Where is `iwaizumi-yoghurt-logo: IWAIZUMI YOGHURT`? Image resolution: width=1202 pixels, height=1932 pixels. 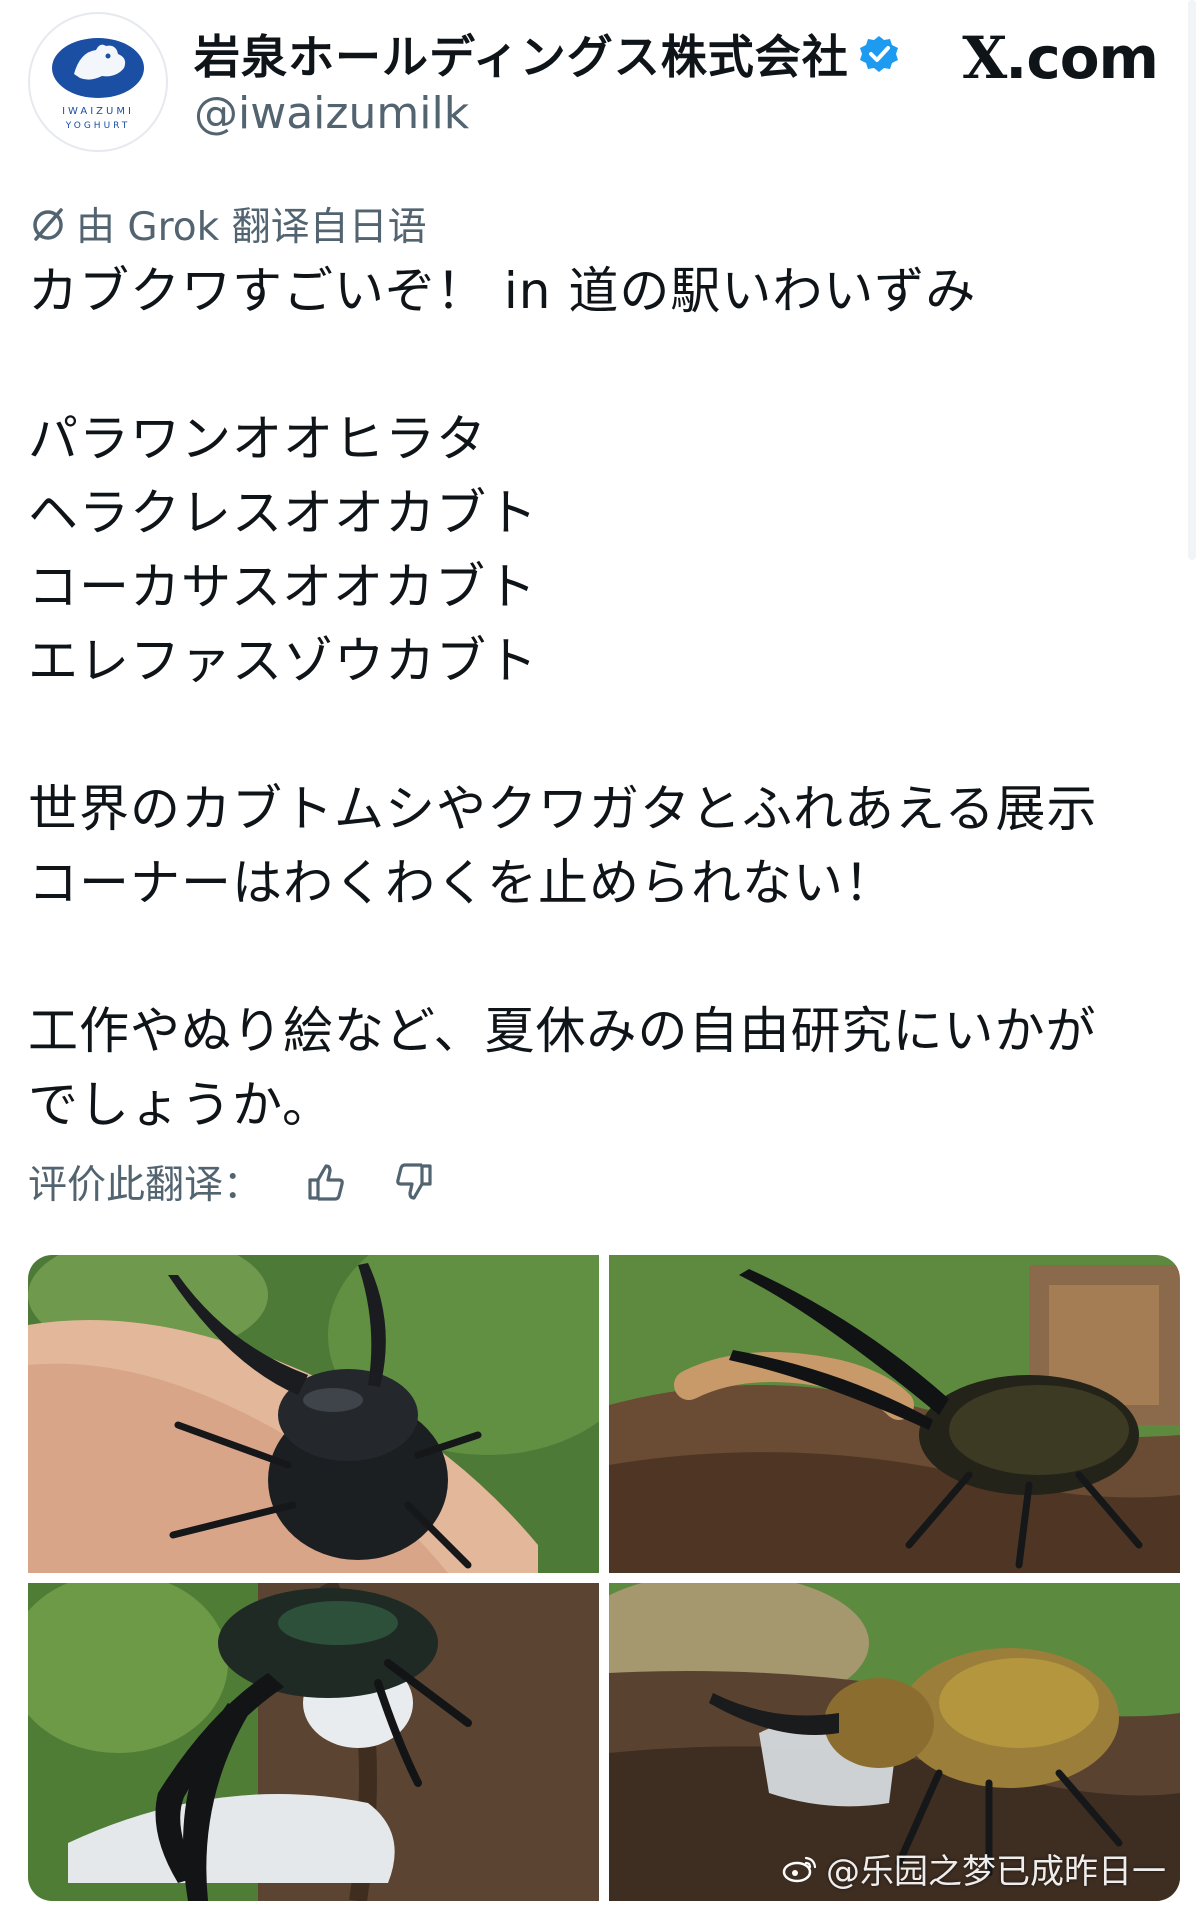 iwaizumi-yoghurt-logo: IWAIZUMI YOGHURT is located at coordinates (98, 82).